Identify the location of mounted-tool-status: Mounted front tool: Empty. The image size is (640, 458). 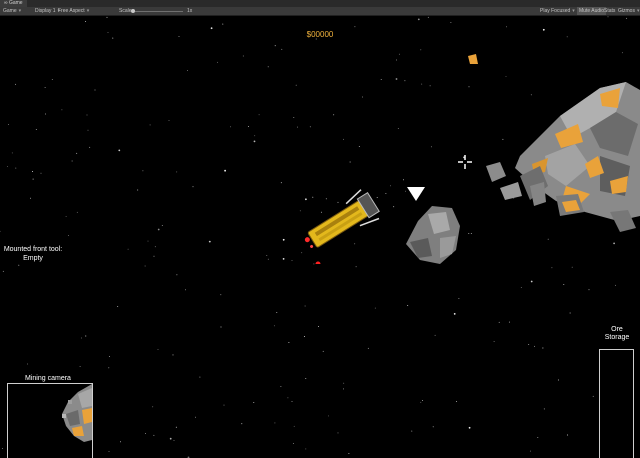
(33, 254).